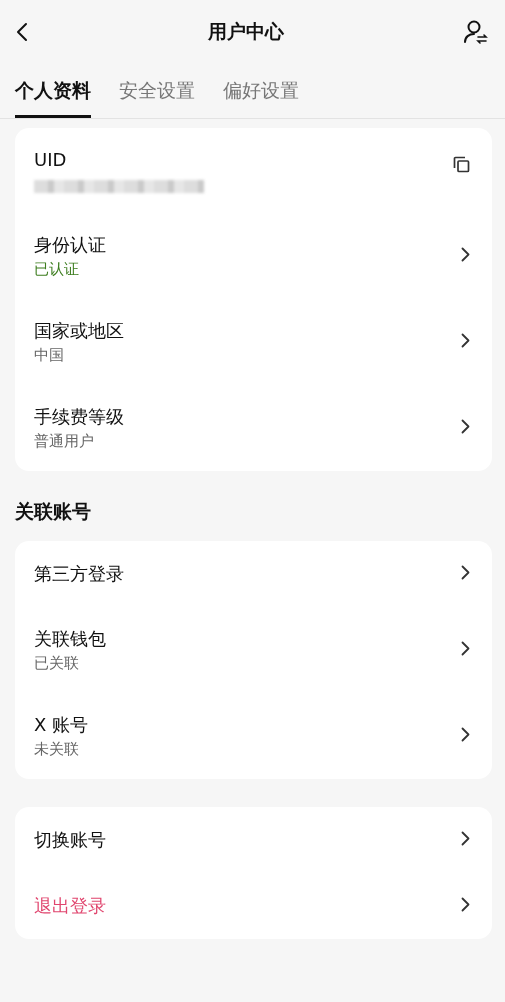  What do you see at coordinates (79, 417) in the screenshot?
I see `row-title: 手续费等级` at bounding box center [79, 417].